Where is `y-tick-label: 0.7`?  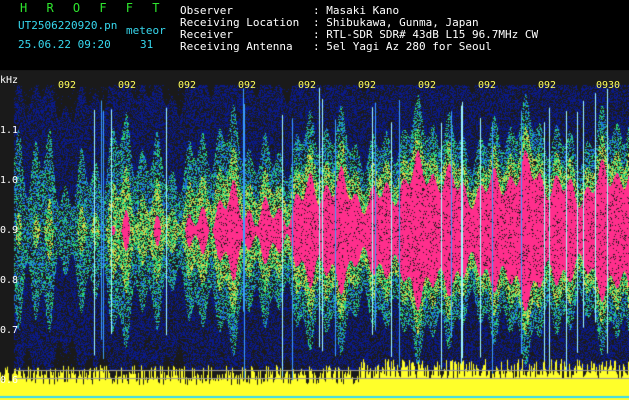
y-tick-label: 0.7 is located at coordinates (9, 330).